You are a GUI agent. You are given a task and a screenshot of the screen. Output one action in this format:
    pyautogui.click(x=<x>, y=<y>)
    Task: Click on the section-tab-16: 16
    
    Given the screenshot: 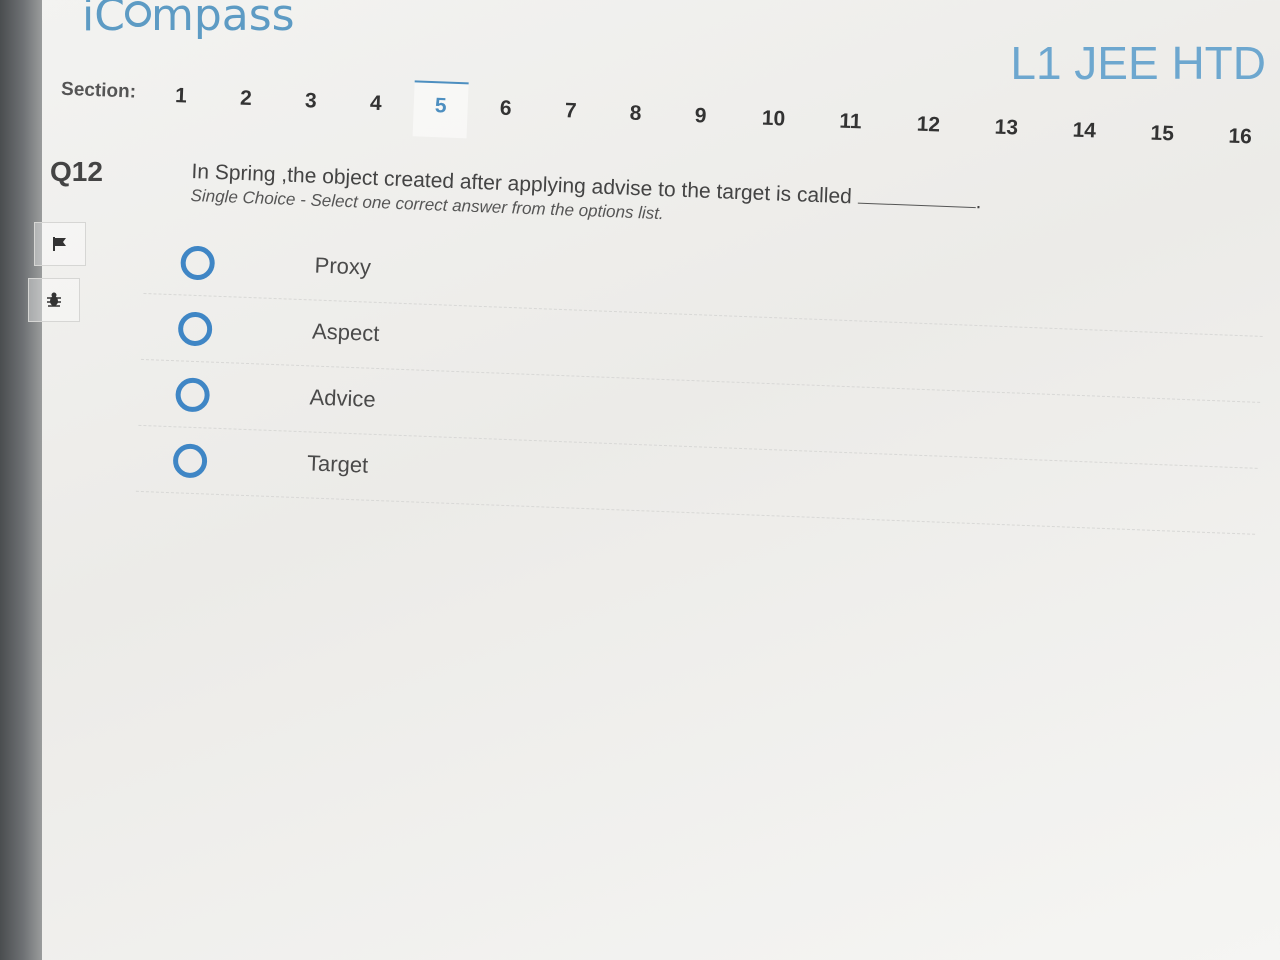 What is the action you would take?
    pyautogui.click(x=1239, y=142)
    